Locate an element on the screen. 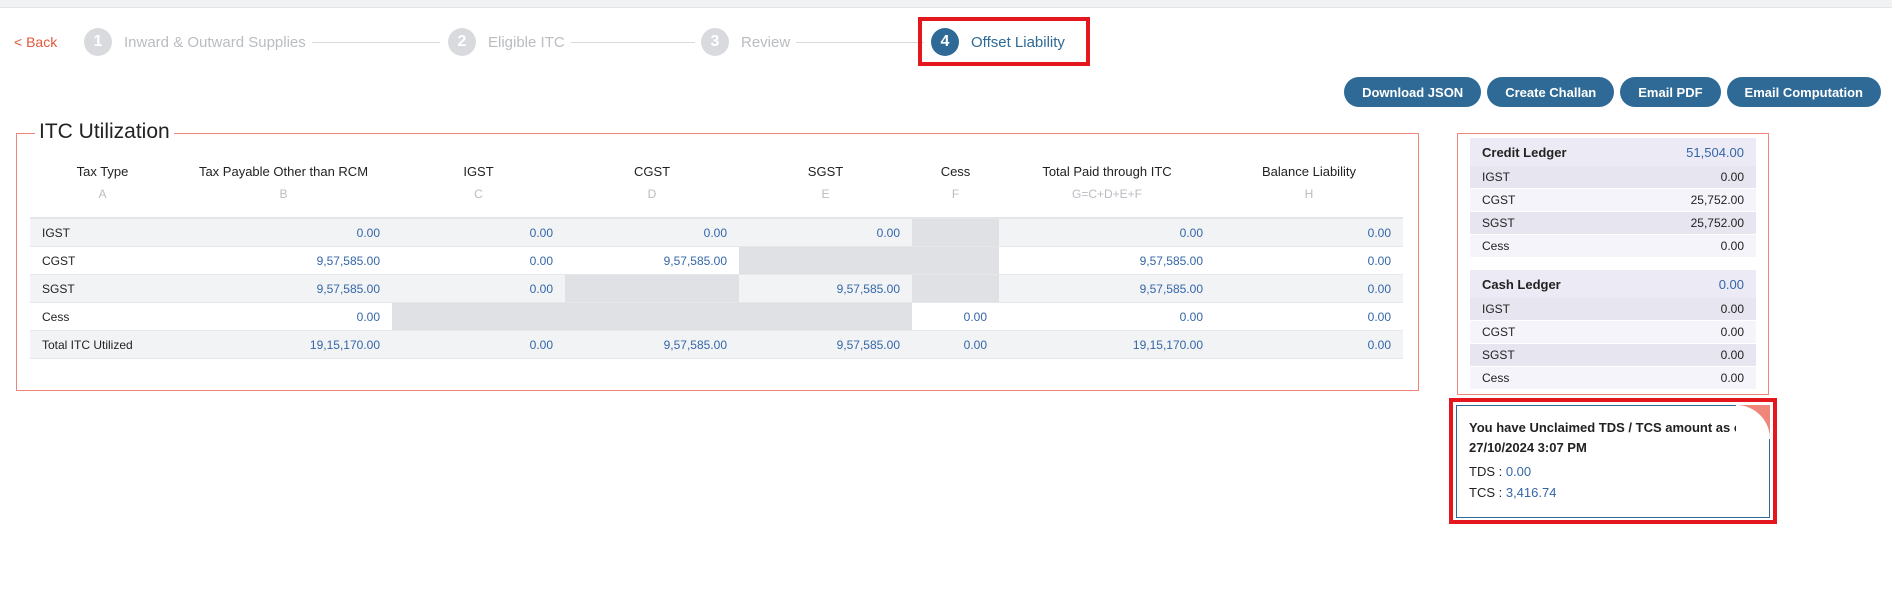  ledger-row: CGST 25,752.00 is located at coordinates (1613, 200).